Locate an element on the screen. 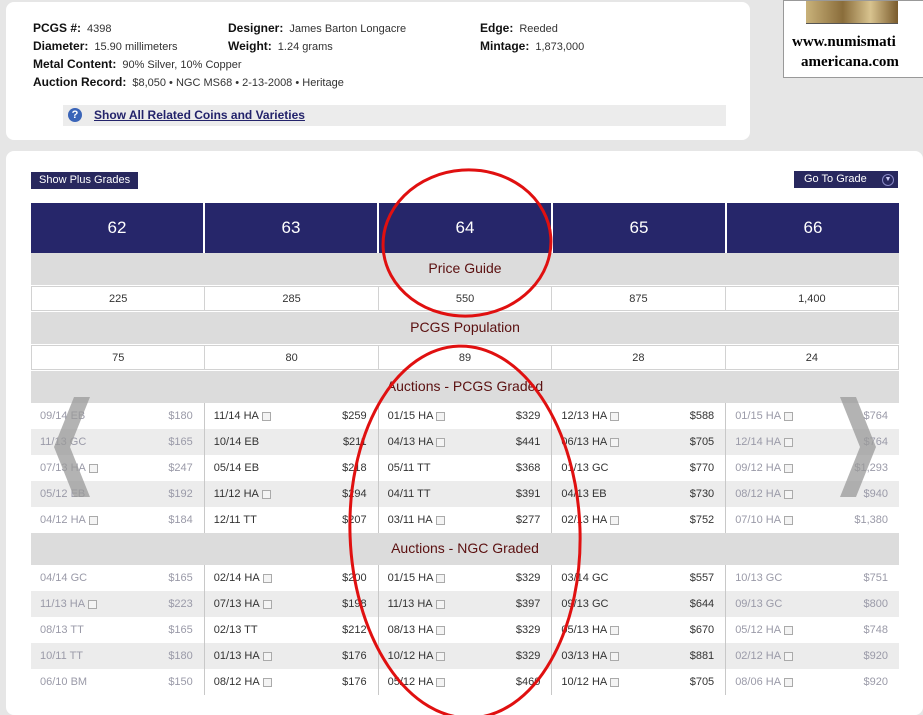 The width and height of the screenshot is (923, 715). auction-cell: 10/14 EB $211 is located at coordinates (291, 442).